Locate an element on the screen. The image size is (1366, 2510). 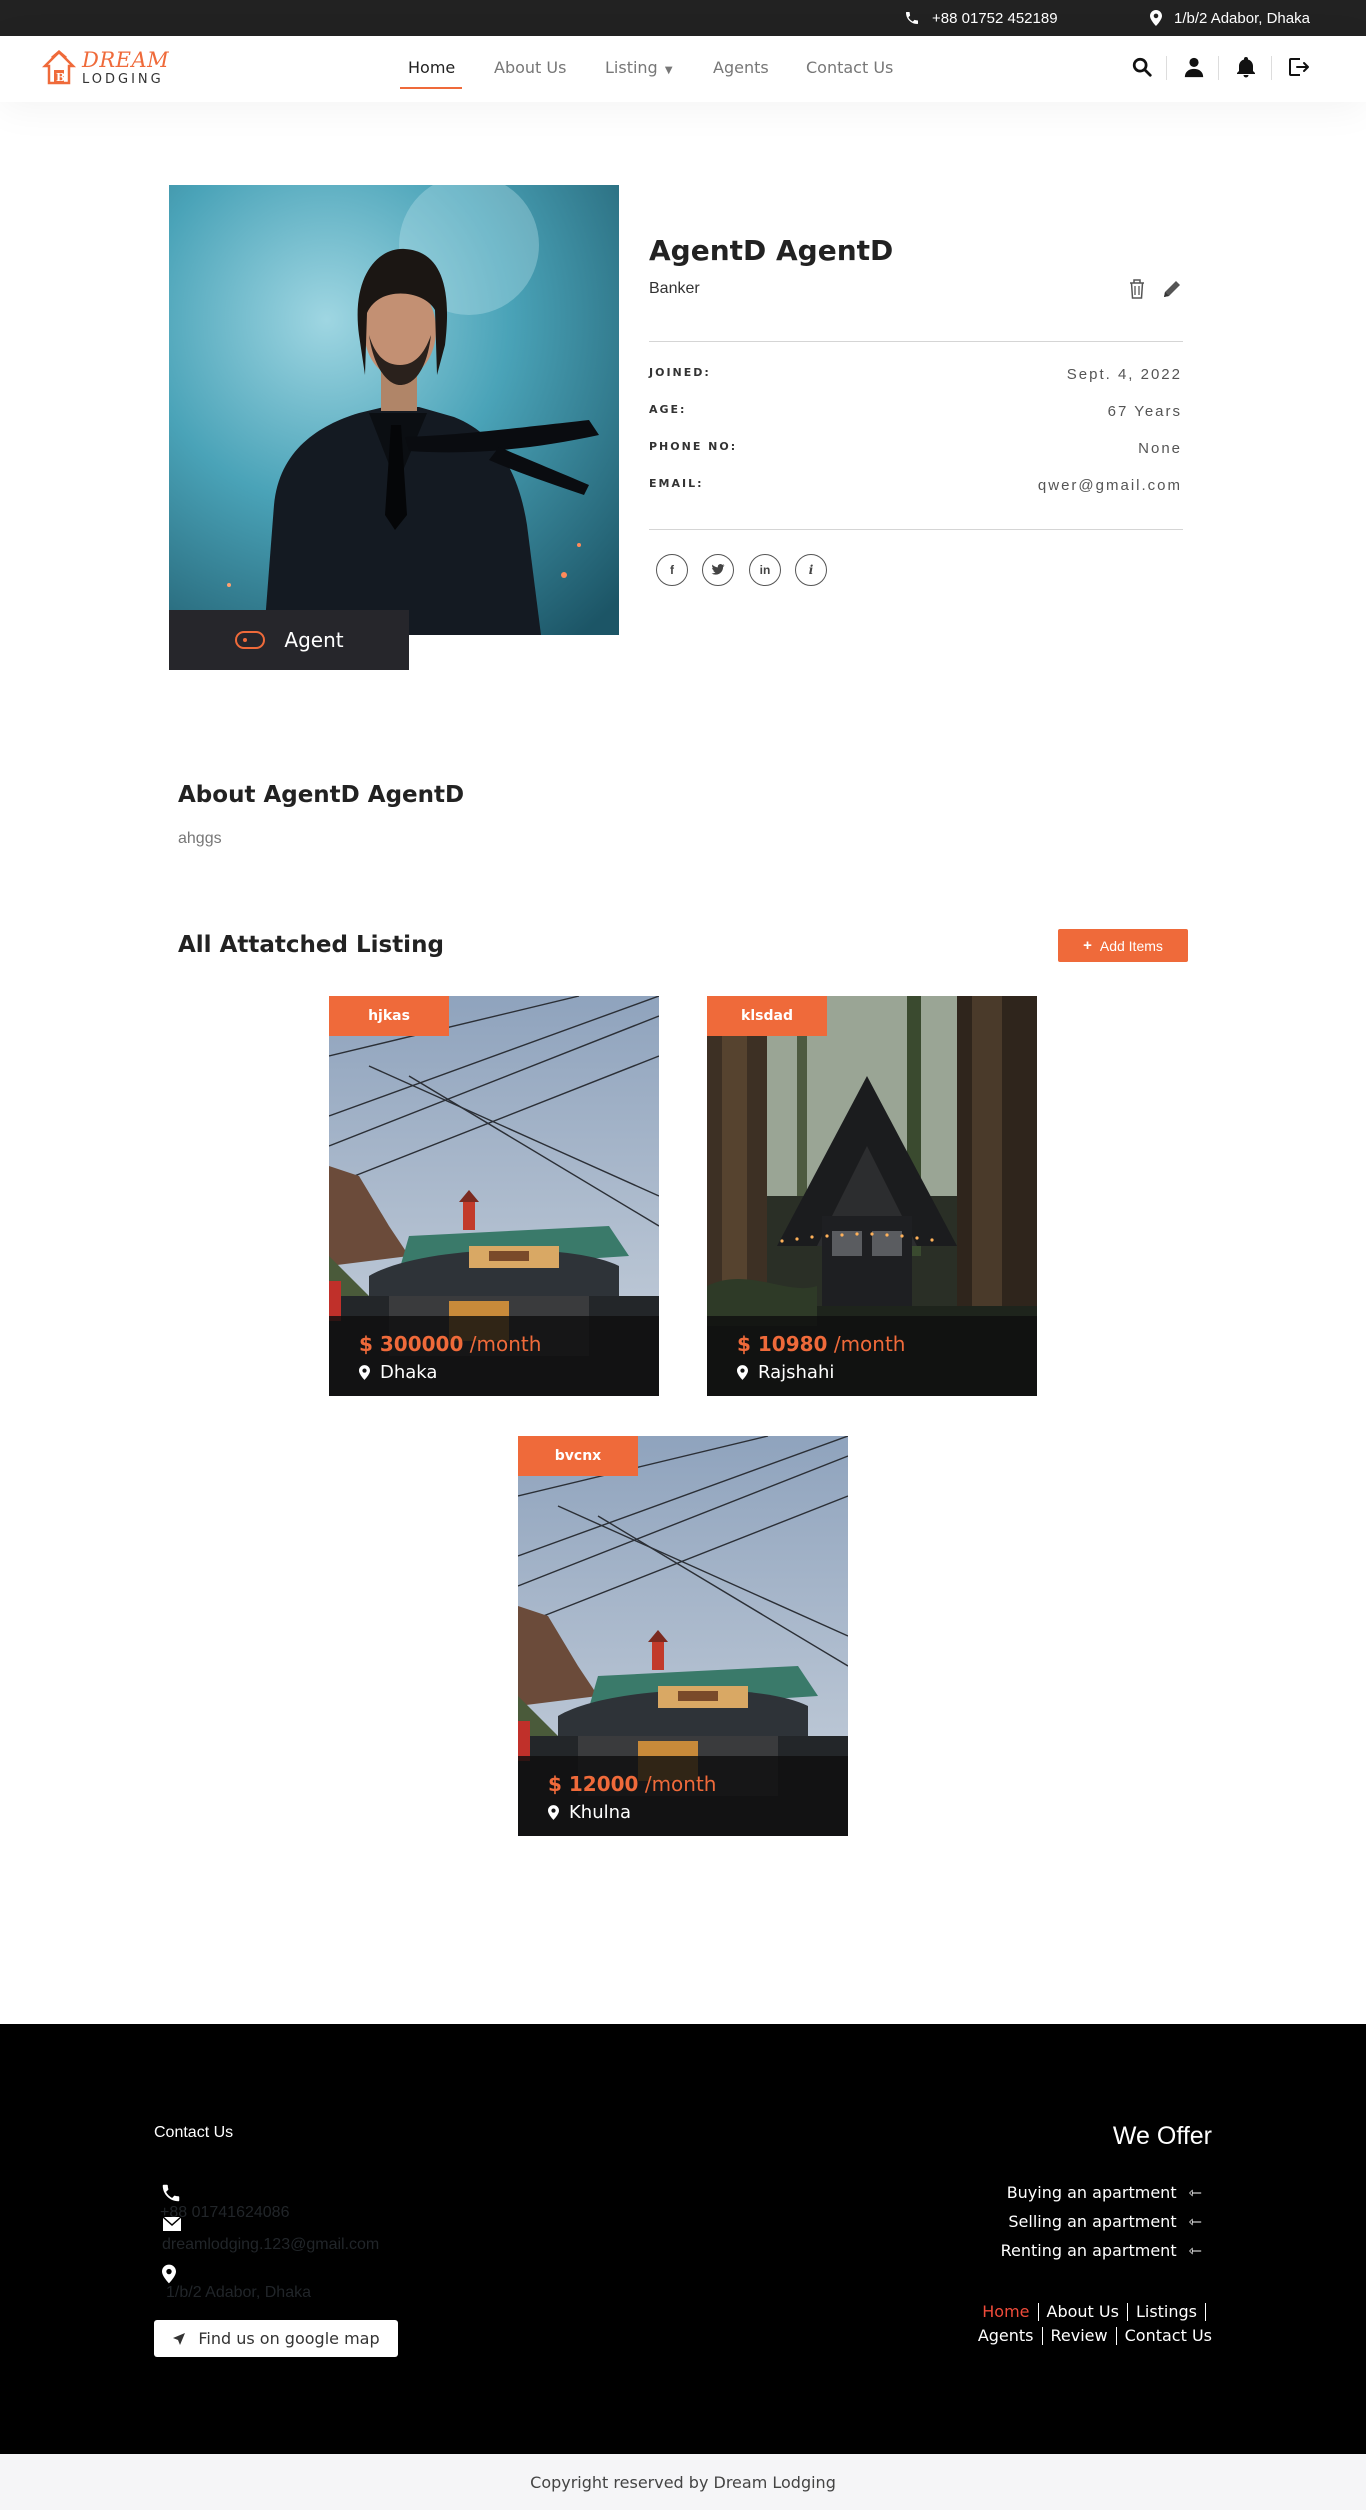
nav-home: Home is located at coordinates (431, 67).